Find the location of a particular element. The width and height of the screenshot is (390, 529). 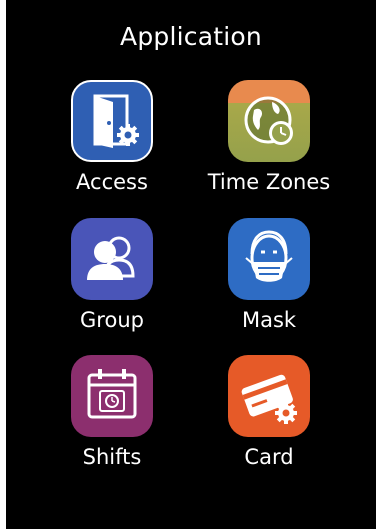

app-label-card: Card is located at coordinates (269, 457).